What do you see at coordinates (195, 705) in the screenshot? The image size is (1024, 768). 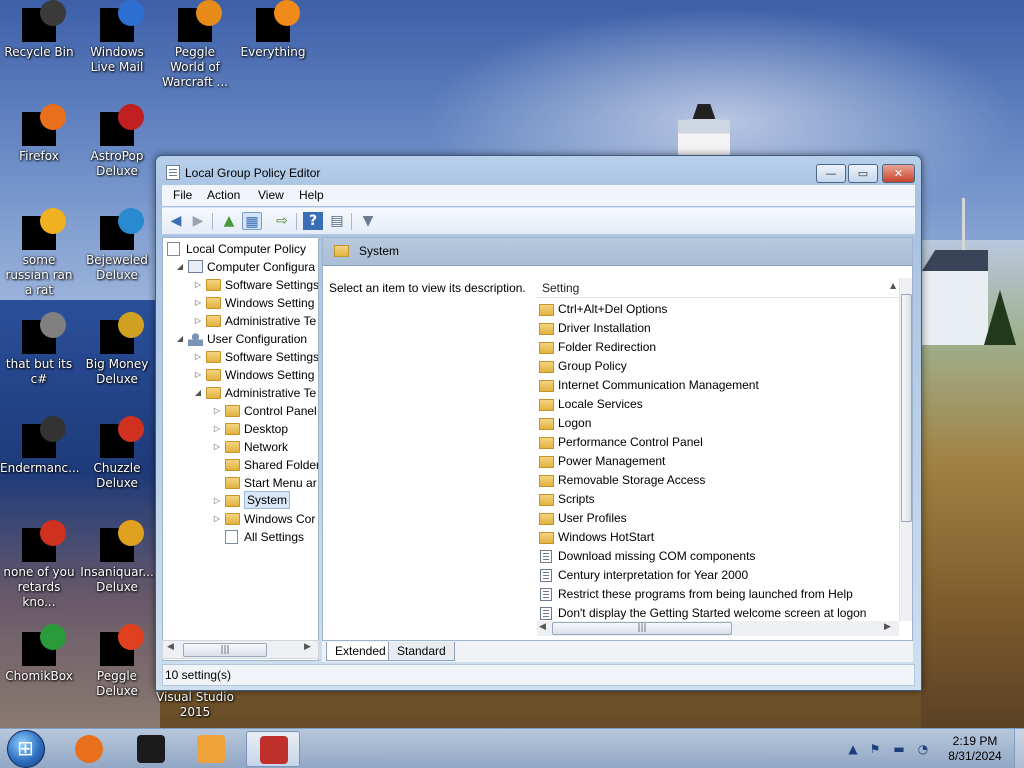 I see `desktop-icon: Visual Studio 2015` at bounding box center [195, 705].